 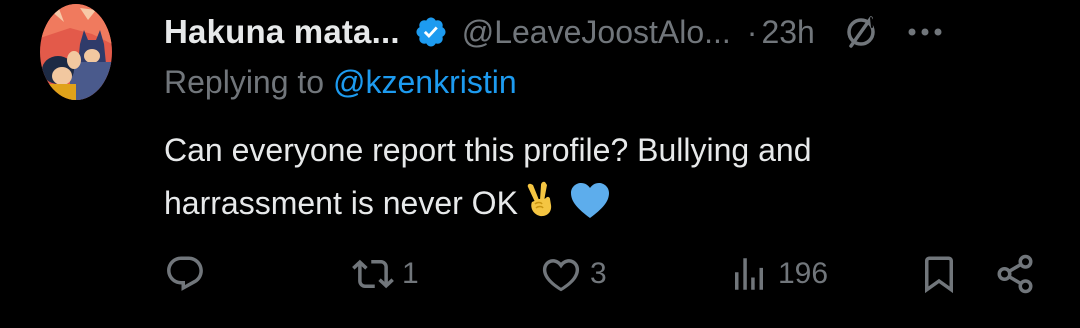 I want to click on grok-icon, so click(x=861, y=32).